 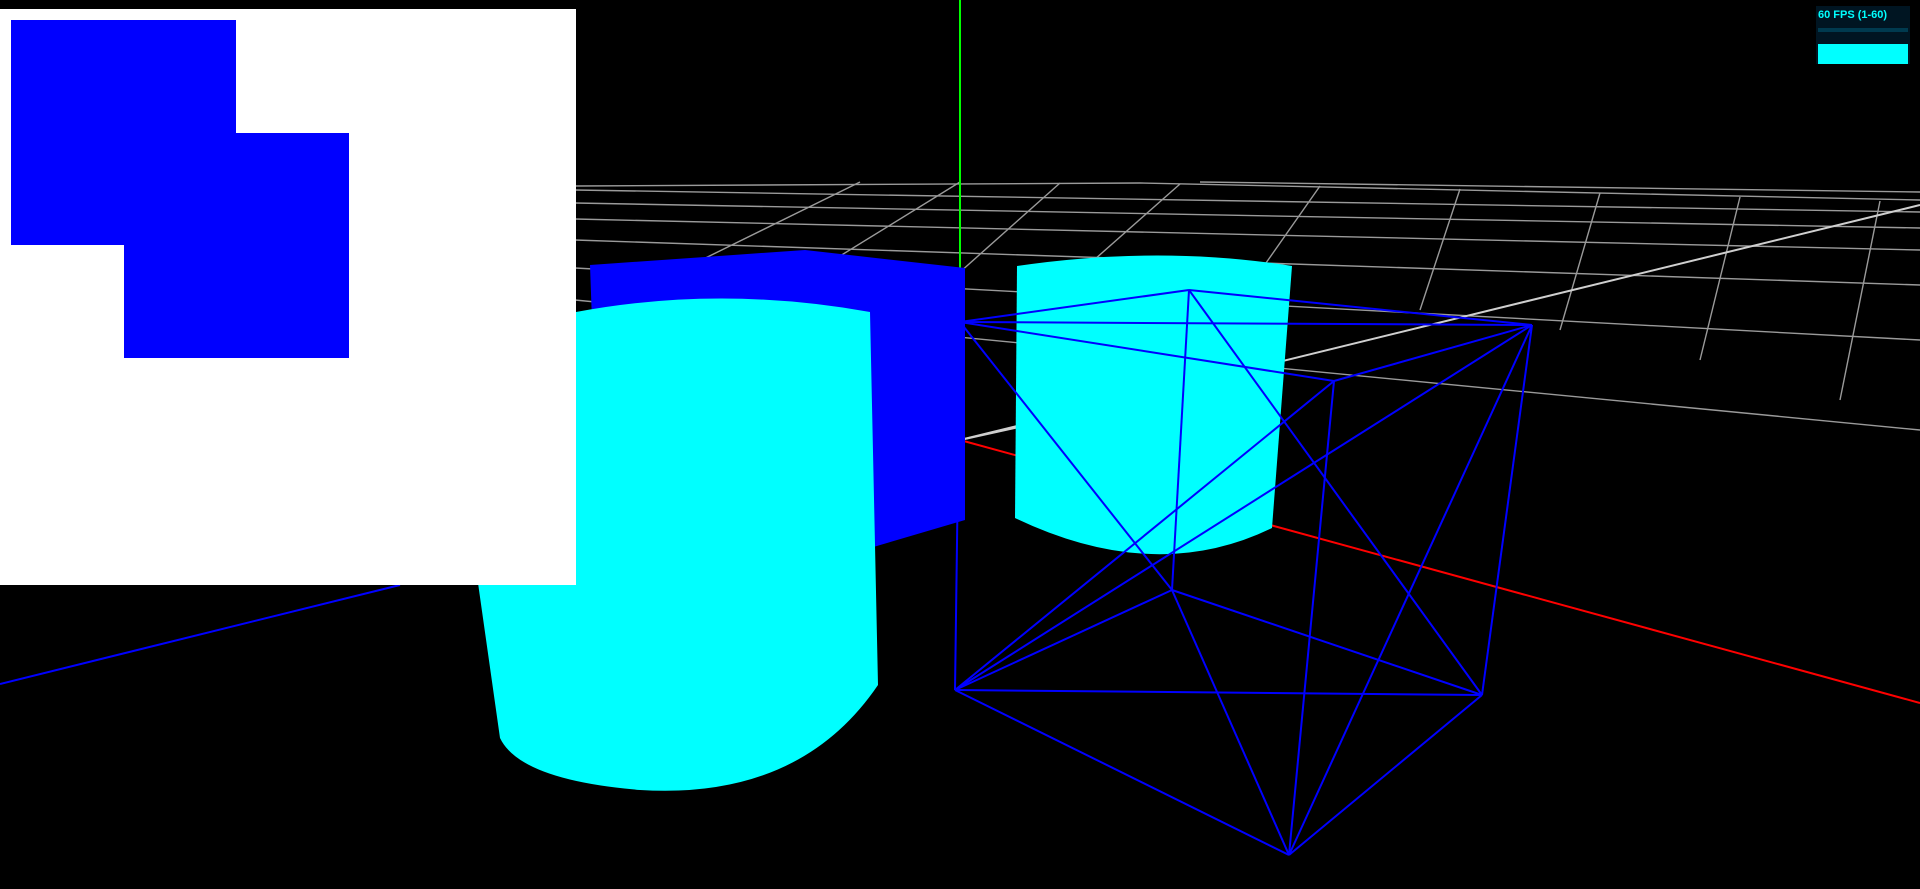 I want to click on fps-label: 60 FPS (1-60), so click(x=1853, y=15).